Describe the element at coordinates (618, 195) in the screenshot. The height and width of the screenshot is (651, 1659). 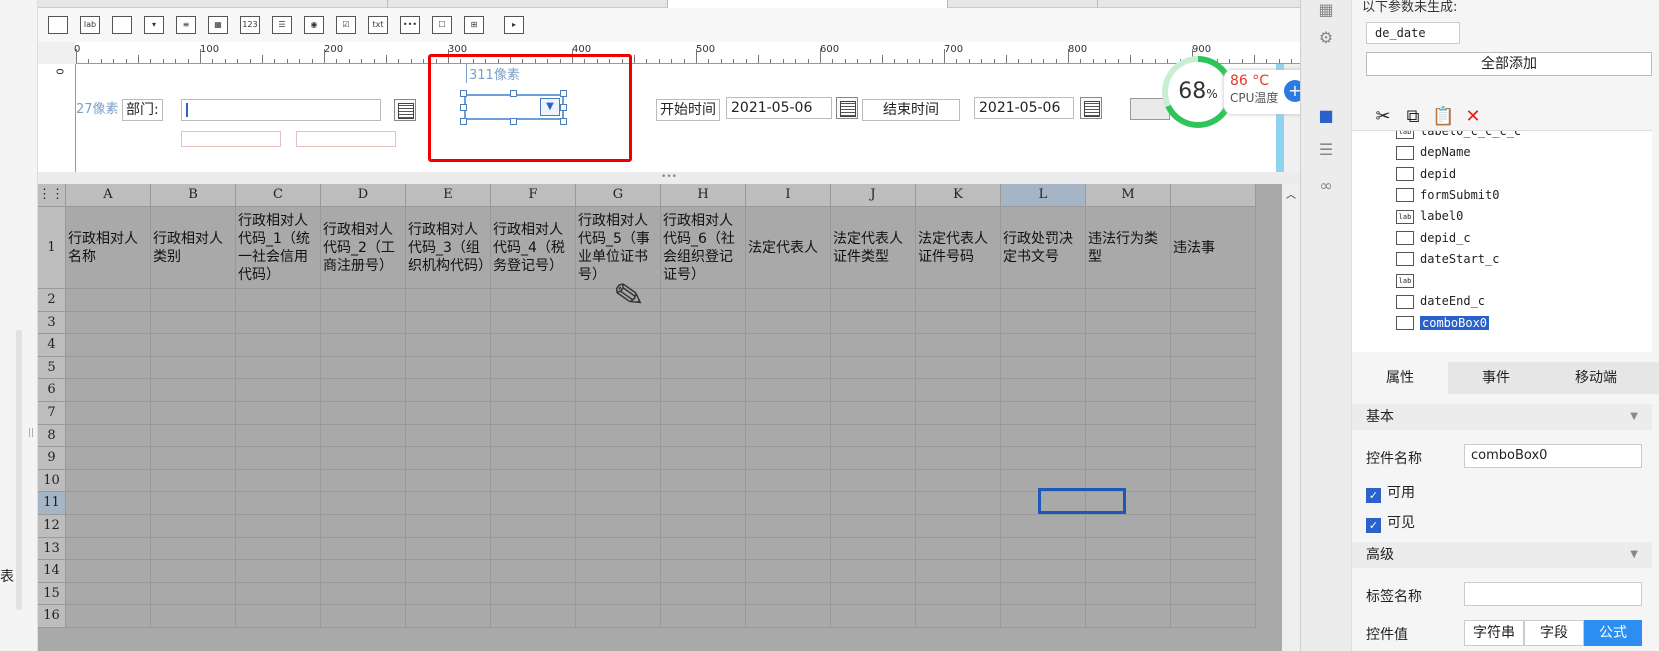
I see `column-header: G` at that location.